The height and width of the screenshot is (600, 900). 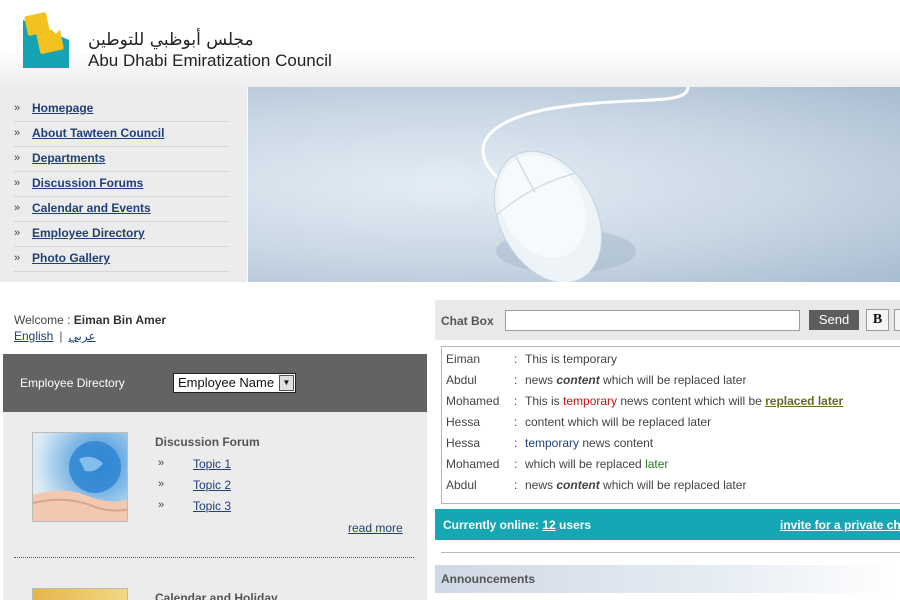 I want to click on nav-link-forums: Discussion Forums, so click(x=87, y=183).